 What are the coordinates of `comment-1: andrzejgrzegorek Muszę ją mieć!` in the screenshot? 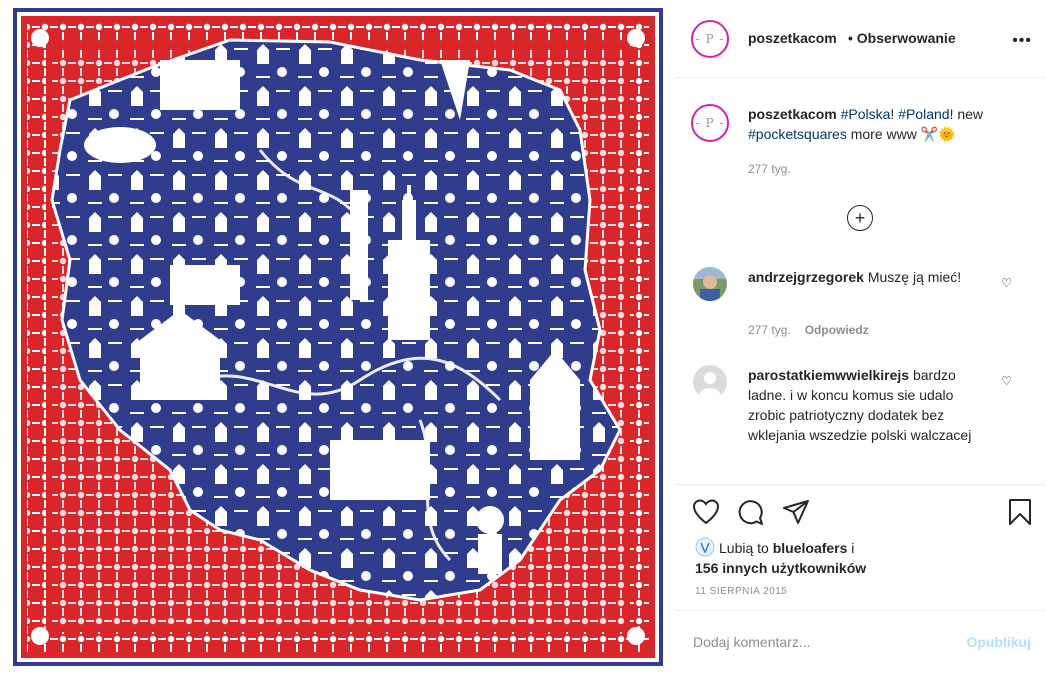 It's located at (868, 277).